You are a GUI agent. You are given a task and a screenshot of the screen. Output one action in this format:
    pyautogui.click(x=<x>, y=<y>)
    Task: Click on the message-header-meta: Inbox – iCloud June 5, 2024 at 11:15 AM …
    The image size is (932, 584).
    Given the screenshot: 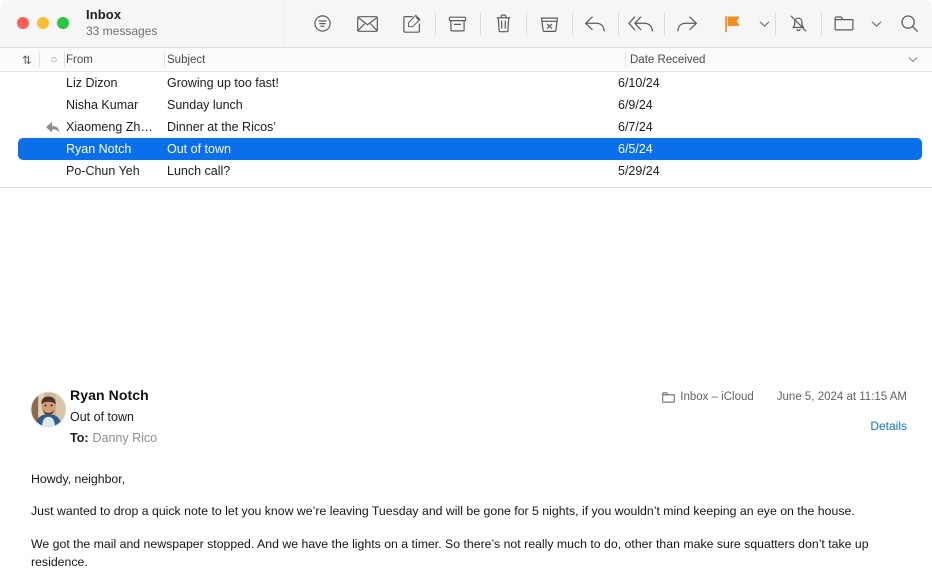 What is the action you would take?
    pyautogui.click(x=784, y=412)
    